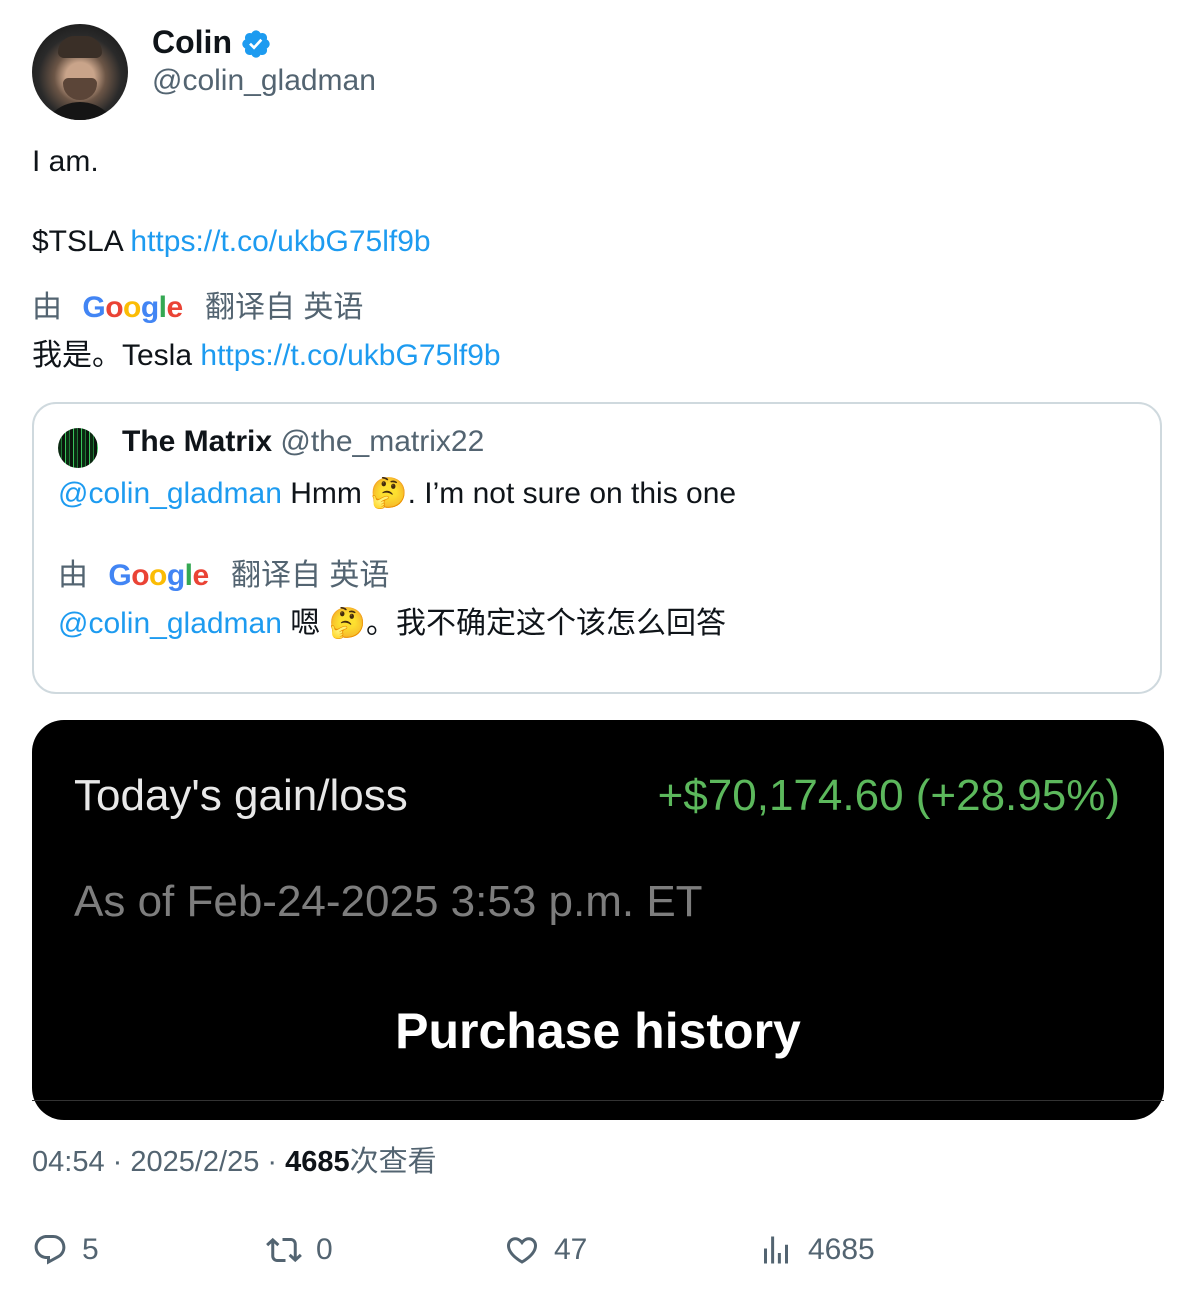 This screenshot has height=1296, width=1196. I want to click on media-divider, so click(598, 1100).